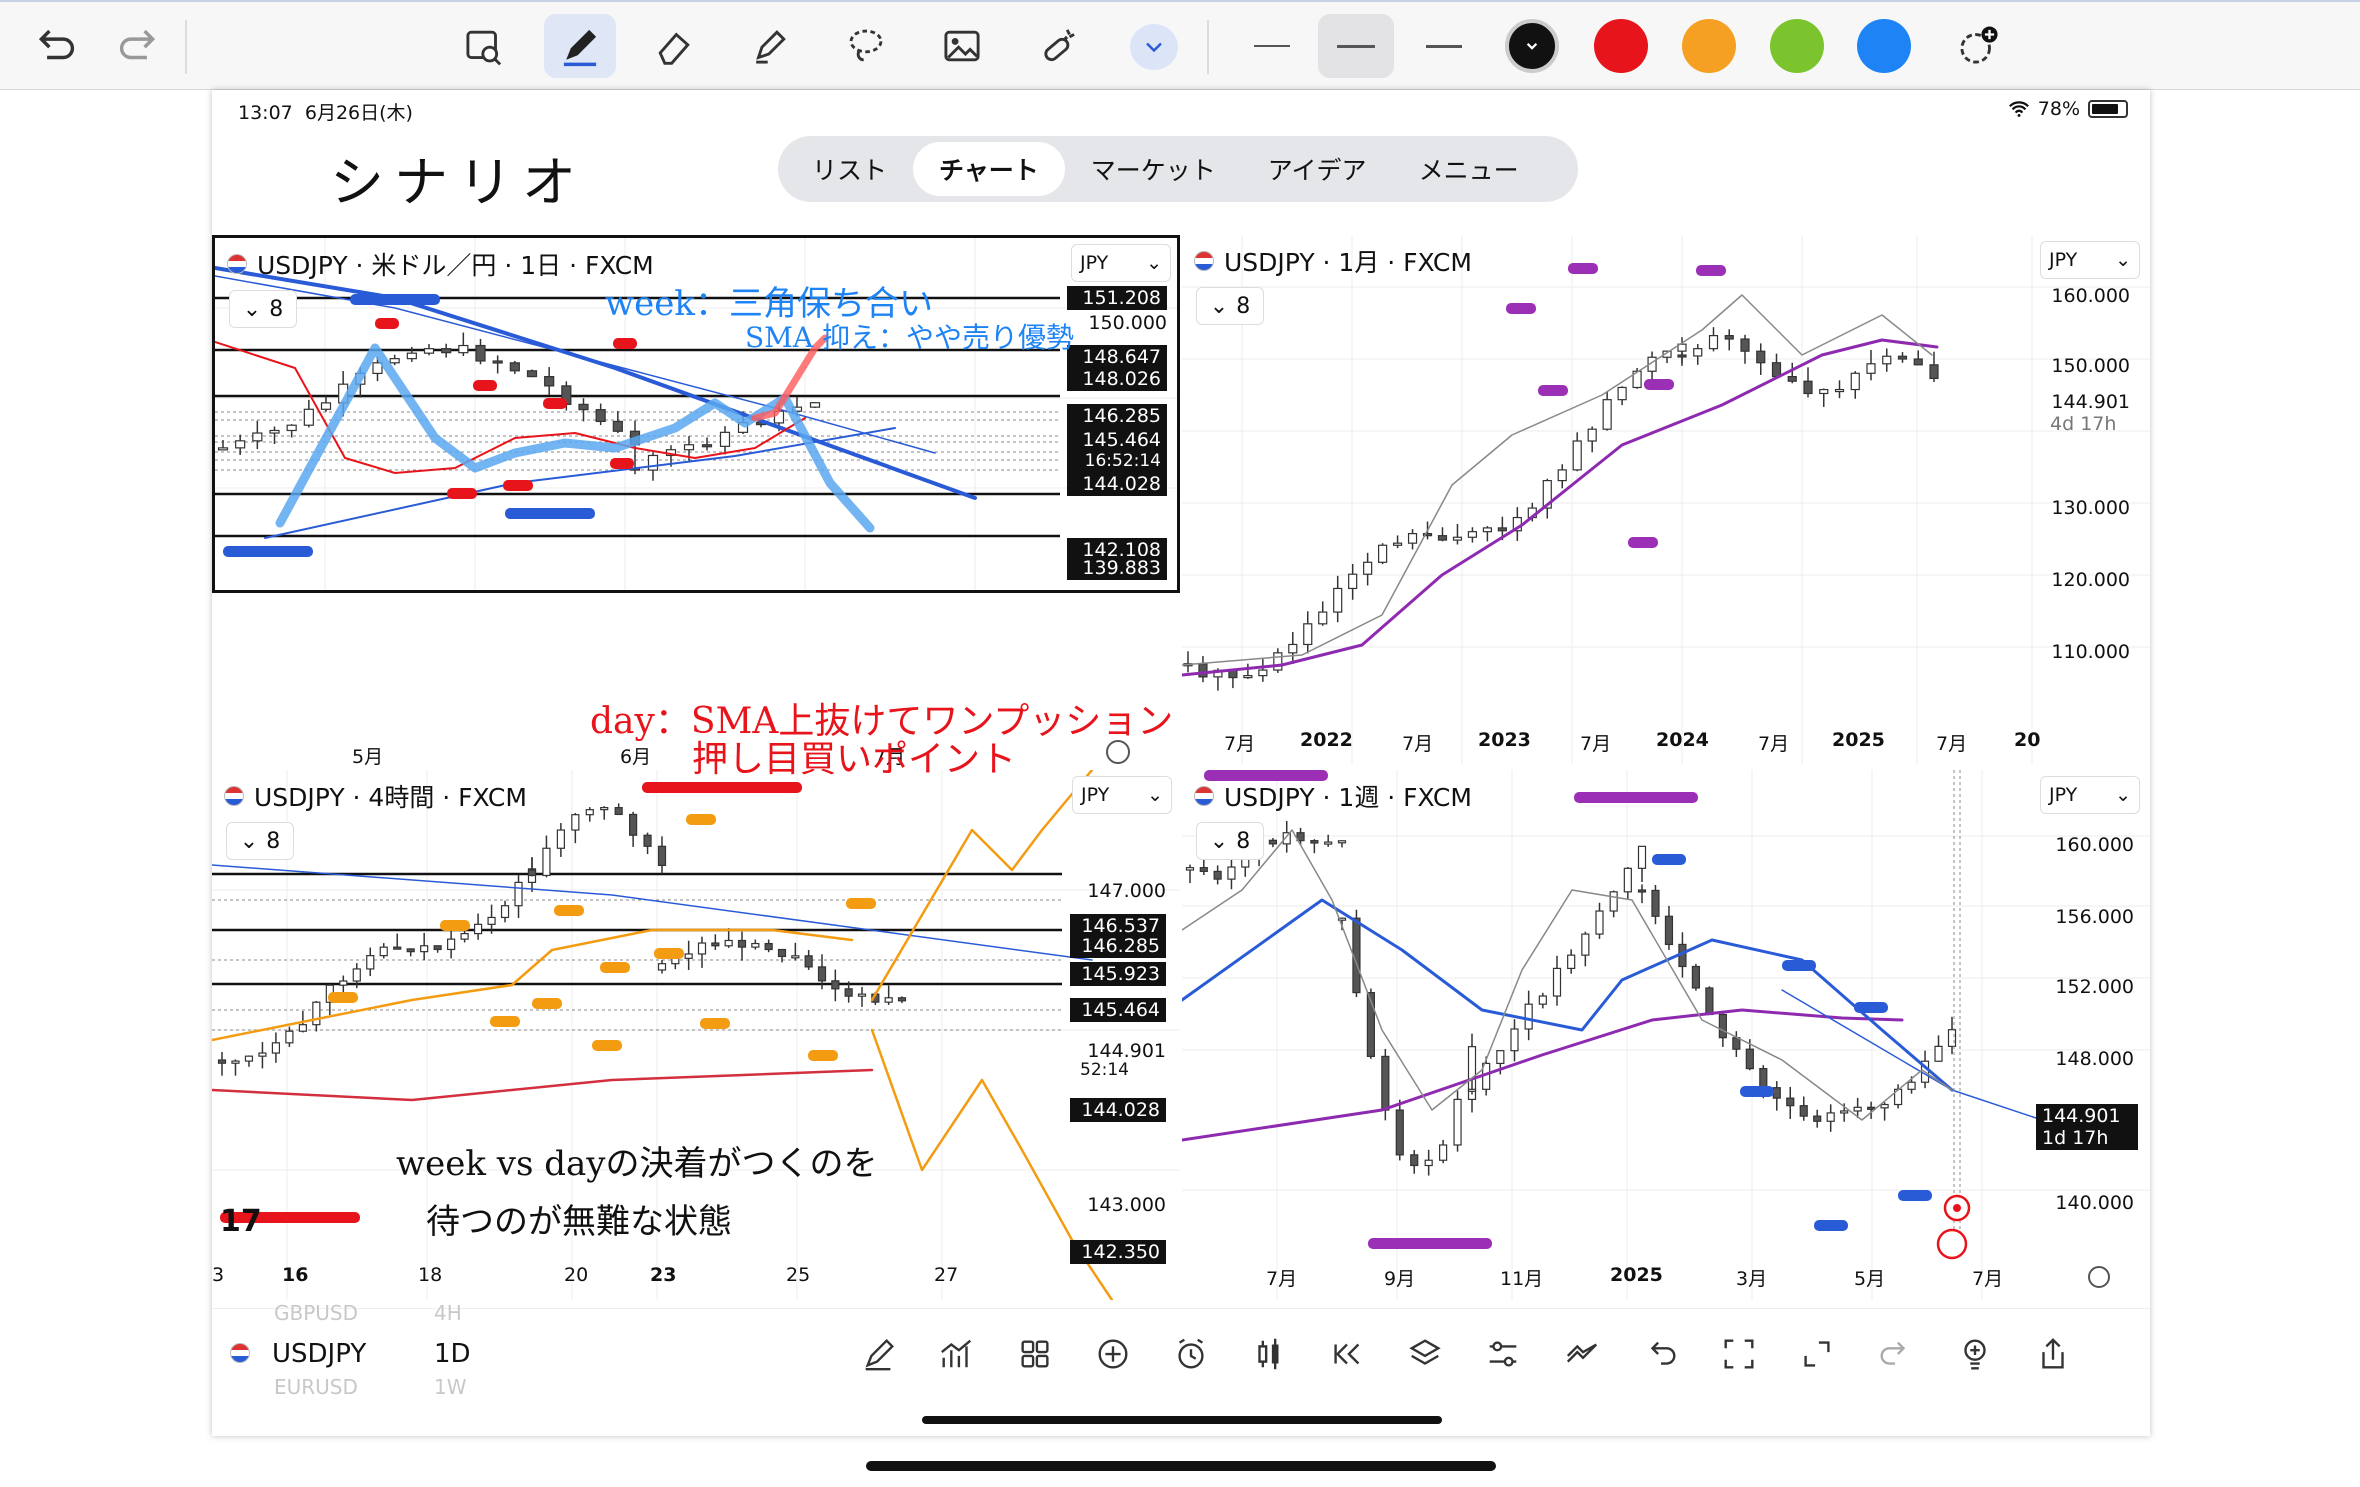  I want to click on color-orange-swatch, so click(1709, 46).